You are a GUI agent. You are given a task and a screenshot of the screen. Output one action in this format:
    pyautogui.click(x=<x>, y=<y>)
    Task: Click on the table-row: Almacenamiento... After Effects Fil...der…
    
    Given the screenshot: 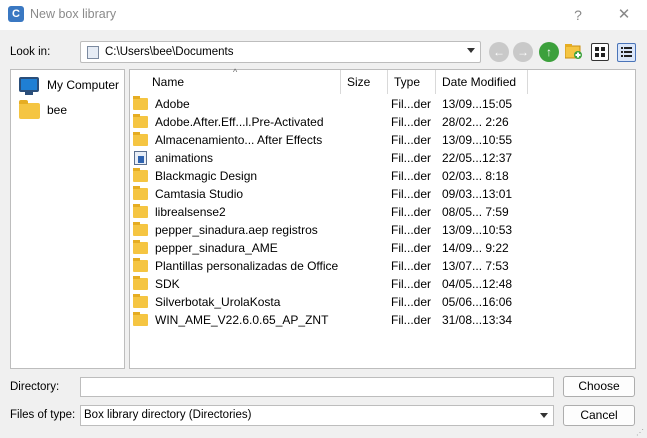 What is the action you would take?
    pyautogui.click(x=382, y=140)
    